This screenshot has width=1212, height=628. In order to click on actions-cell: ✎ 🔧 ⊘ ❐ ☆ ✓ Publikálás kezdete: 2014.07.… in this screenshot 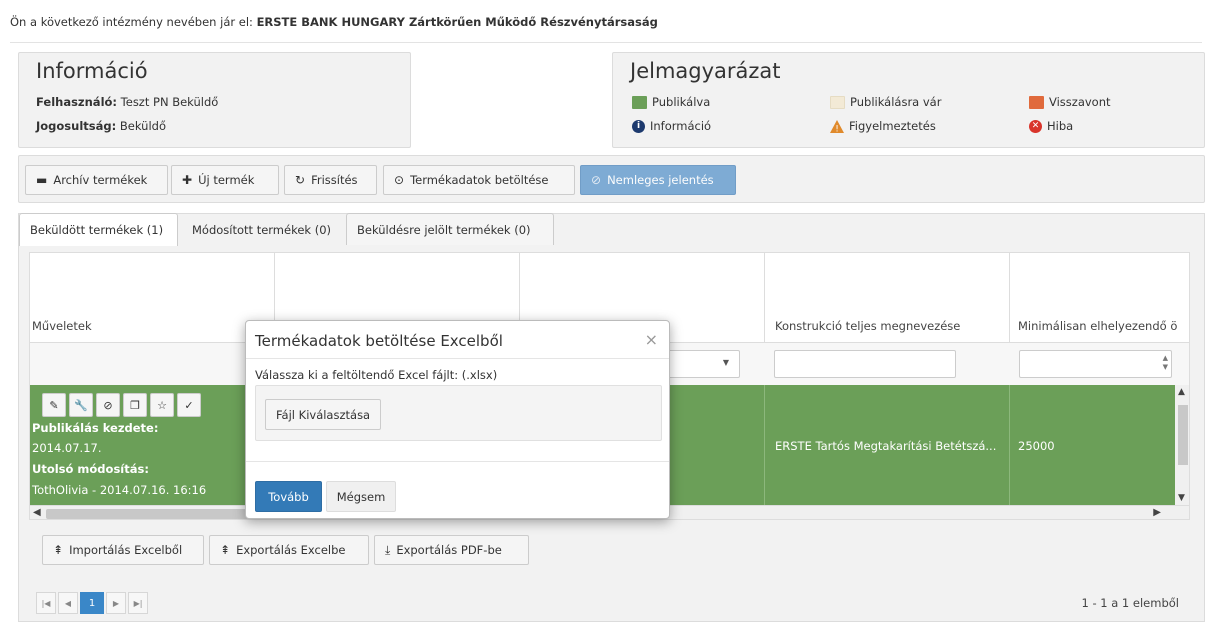, I will do `click(152, 445)`.